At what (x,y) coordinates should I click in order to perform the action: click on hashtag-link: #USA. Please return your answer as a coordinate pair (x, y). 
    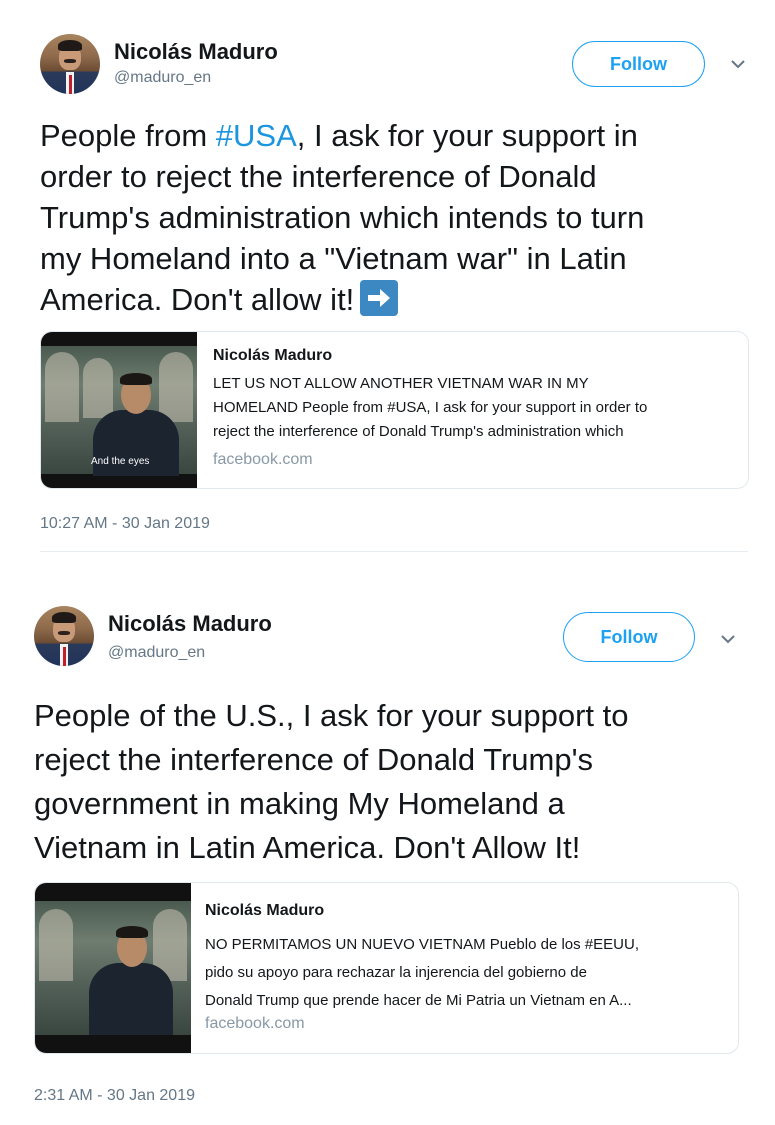
    Looking at the image, I should click on (256, 135).